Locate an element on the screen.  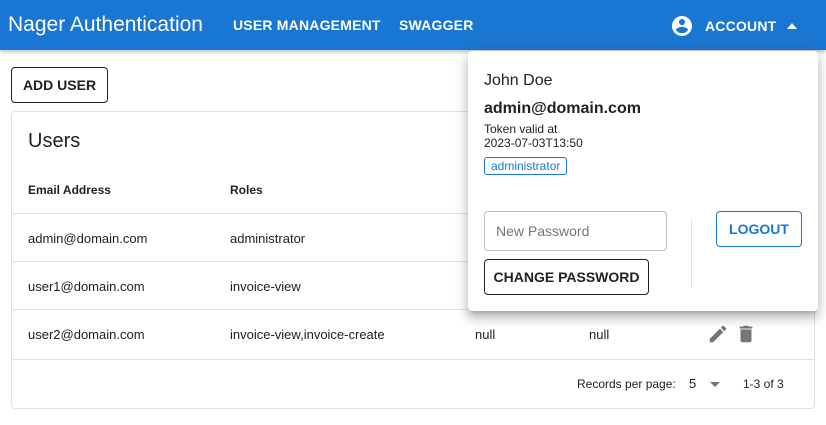
account-circle-icon is located at coordinates (682, 26).